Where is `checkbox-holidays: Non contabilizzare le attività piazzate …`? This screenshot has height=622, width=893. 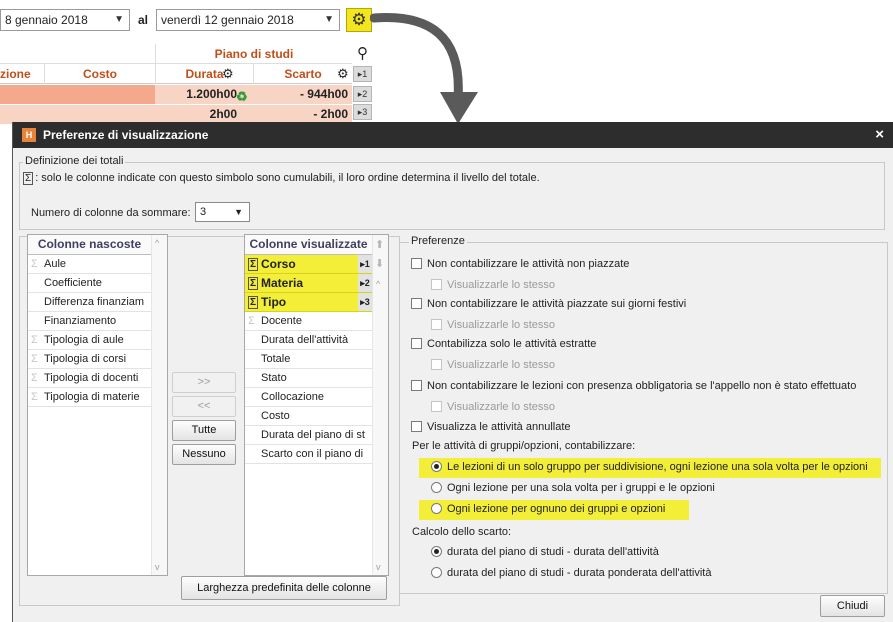 checkbox-holidays: Non contabilizzare le attività piazzate … is located at coordinates (548, 304).